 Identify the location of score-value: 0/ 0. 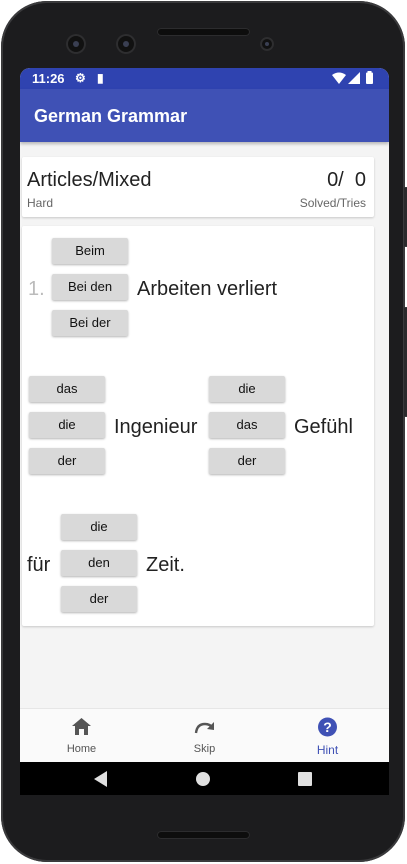
(346, 180).